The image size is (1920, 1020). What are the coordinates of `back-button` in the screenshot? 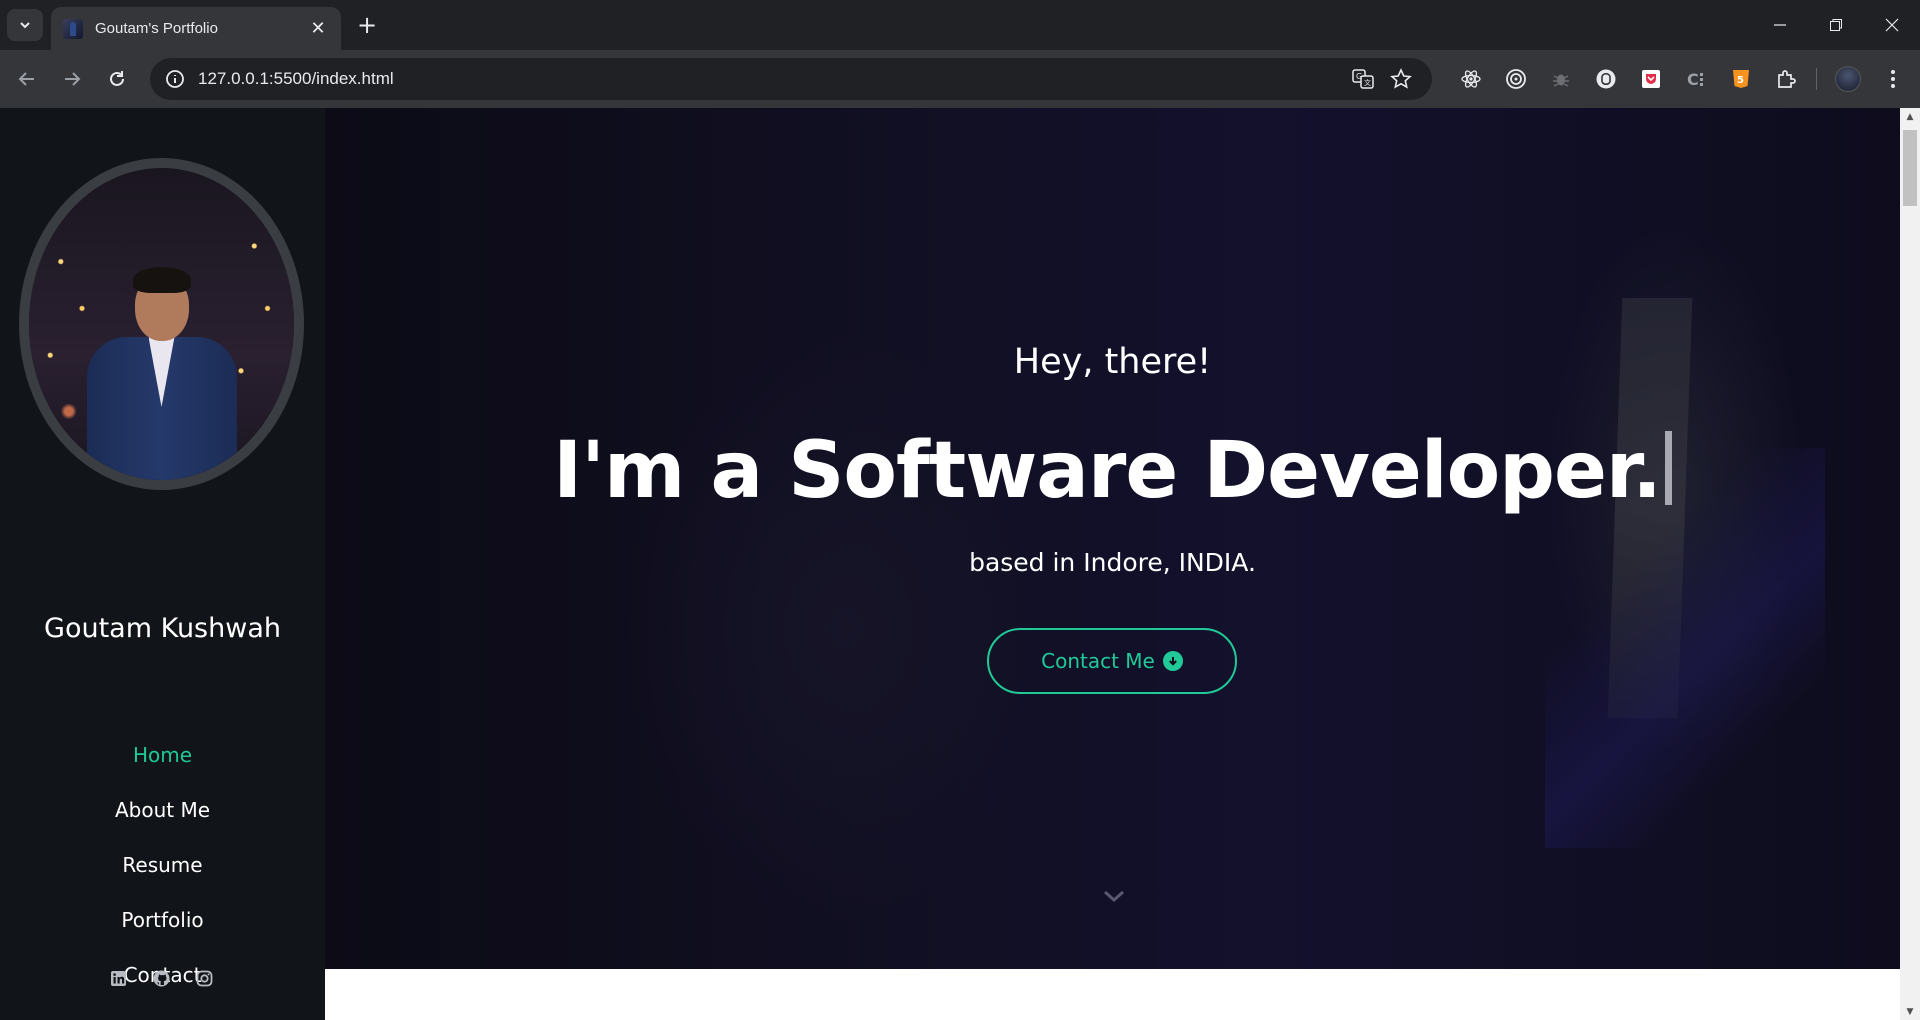 It's located at (27, 79).